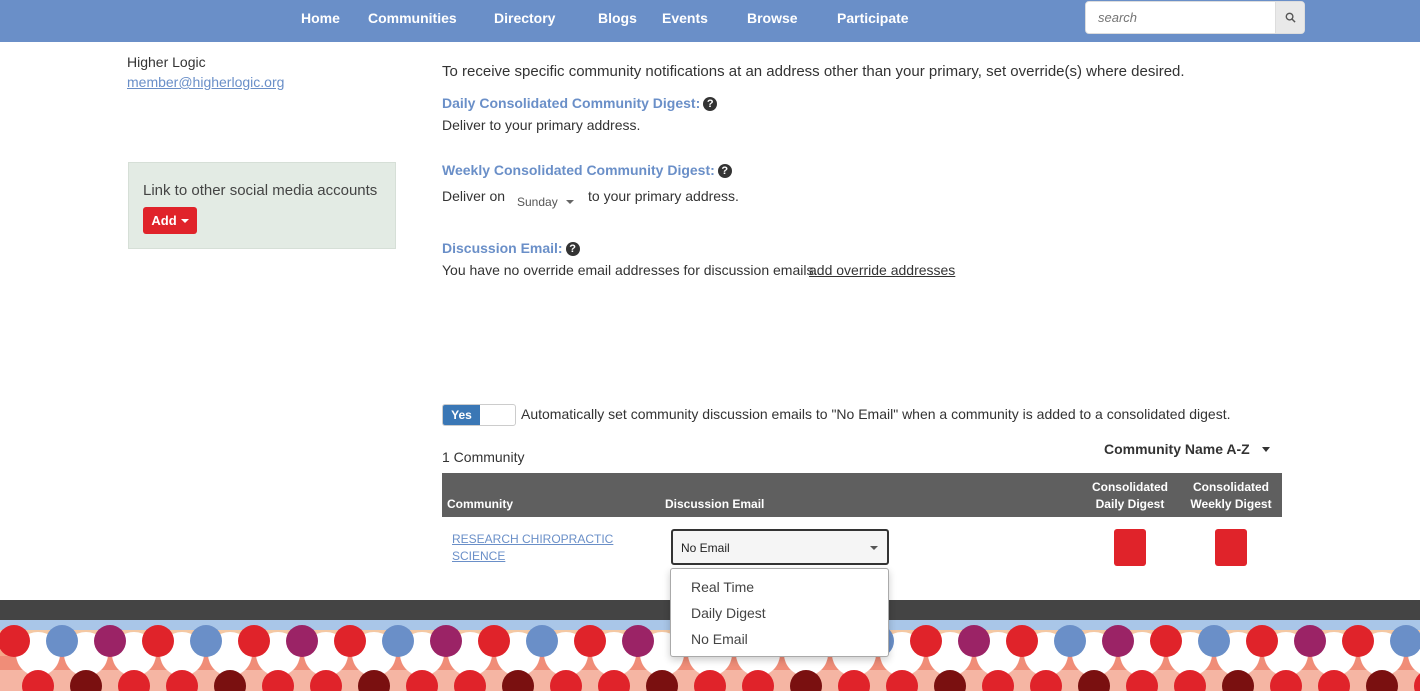 This screenshot has height=691, width=1420. I want to click on header-weekly-line-1: Consolidated, so click(1230, 487).